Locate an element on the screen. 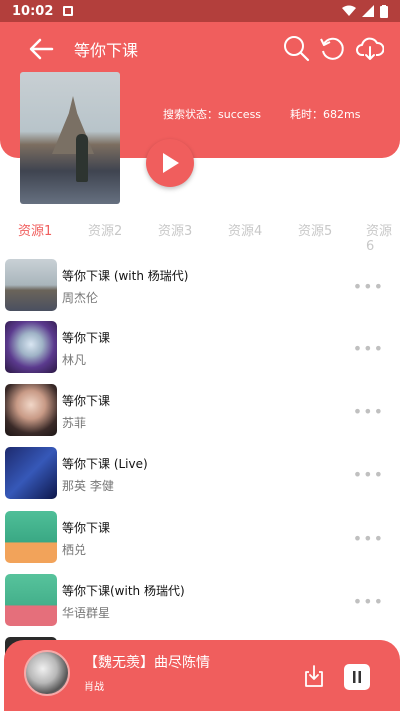 The image size is (400, 711). tab-source-6: 资源6 is located at coordinates (383, 237).